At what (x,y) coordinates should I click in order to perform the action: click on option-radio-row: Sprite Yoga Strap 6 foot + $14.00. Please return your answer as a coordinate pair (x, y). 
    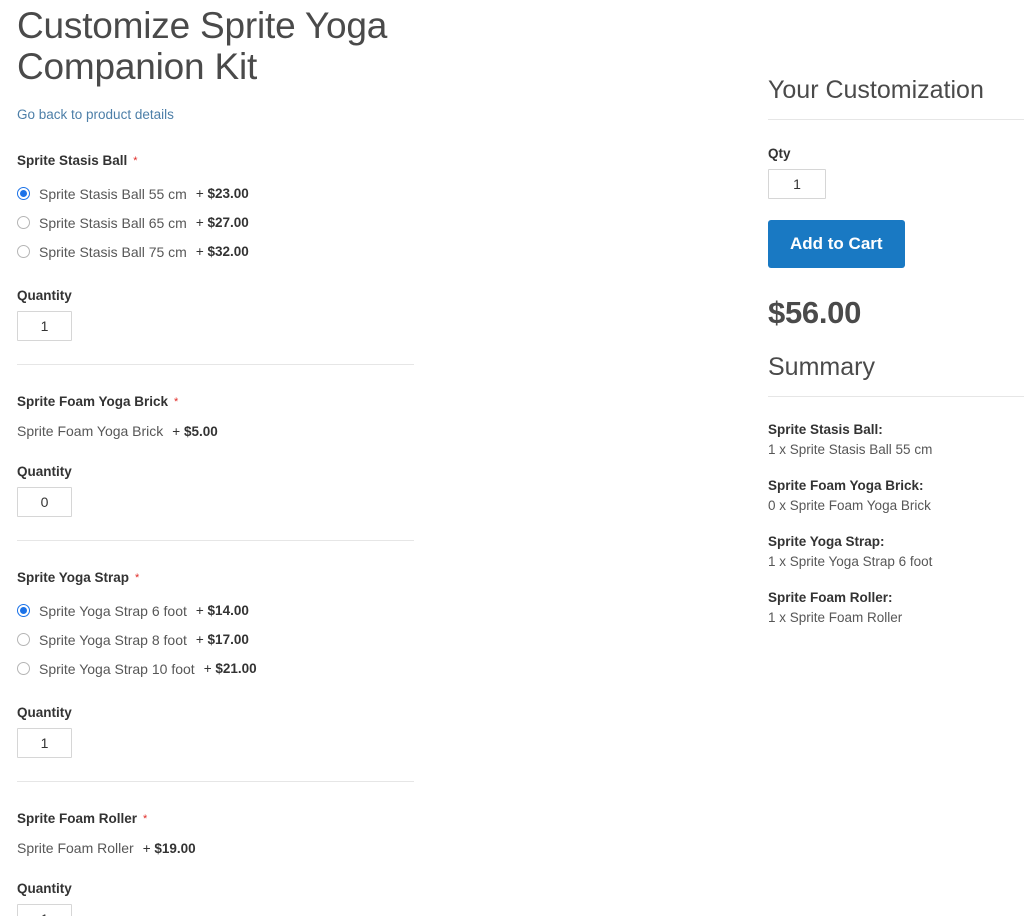
    Looking at the image, I should click on (227, 610).